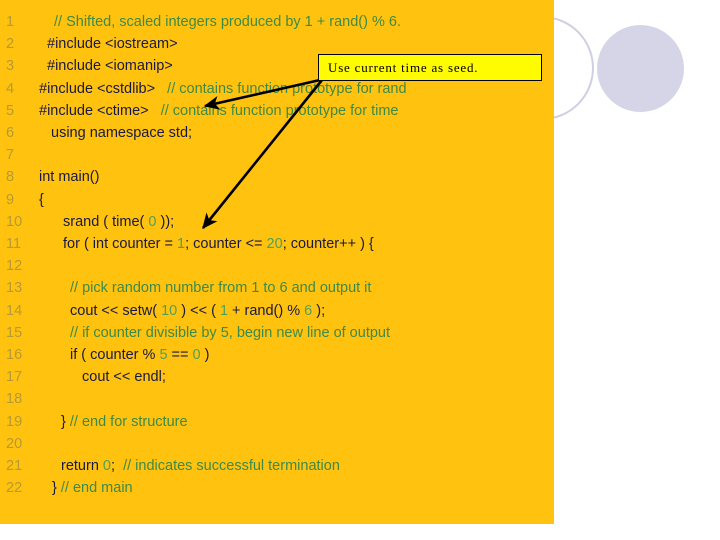 The width and height of the screenshot is (720, 540). What do you see at coordinates (279, 110) in the screenshot?
I see `code-segment-cmt: // contains function prototype for time` at bounding box center [279, 110].